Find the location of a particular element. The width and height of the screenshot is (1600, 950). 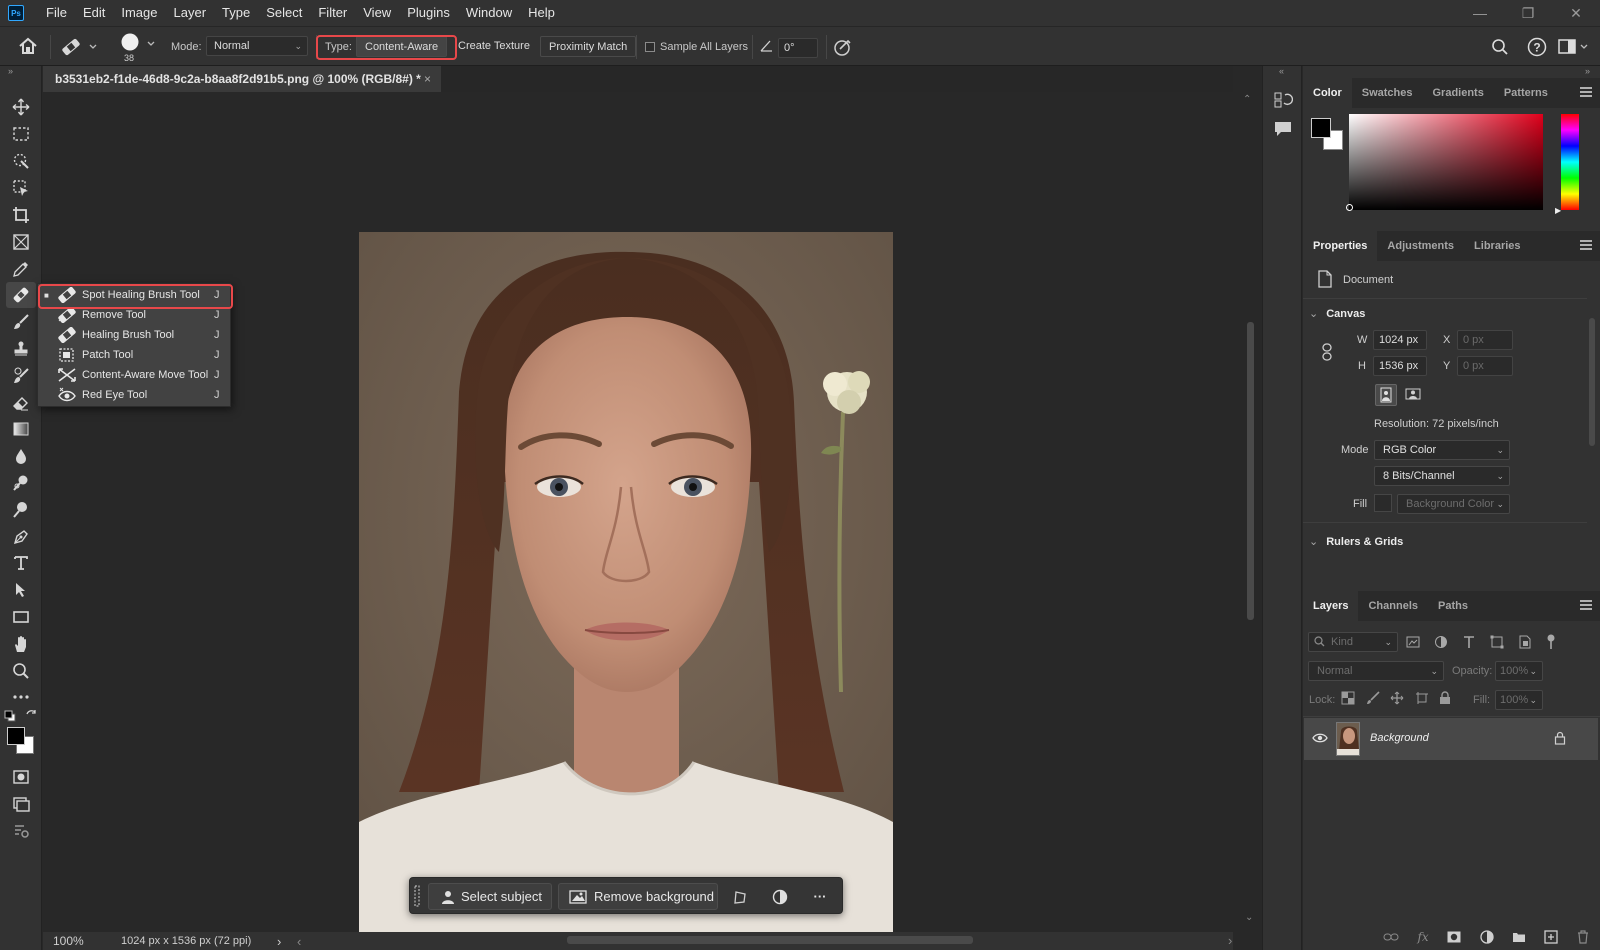

tab-swatches: Swatches is located at coordinates (1387, 93).